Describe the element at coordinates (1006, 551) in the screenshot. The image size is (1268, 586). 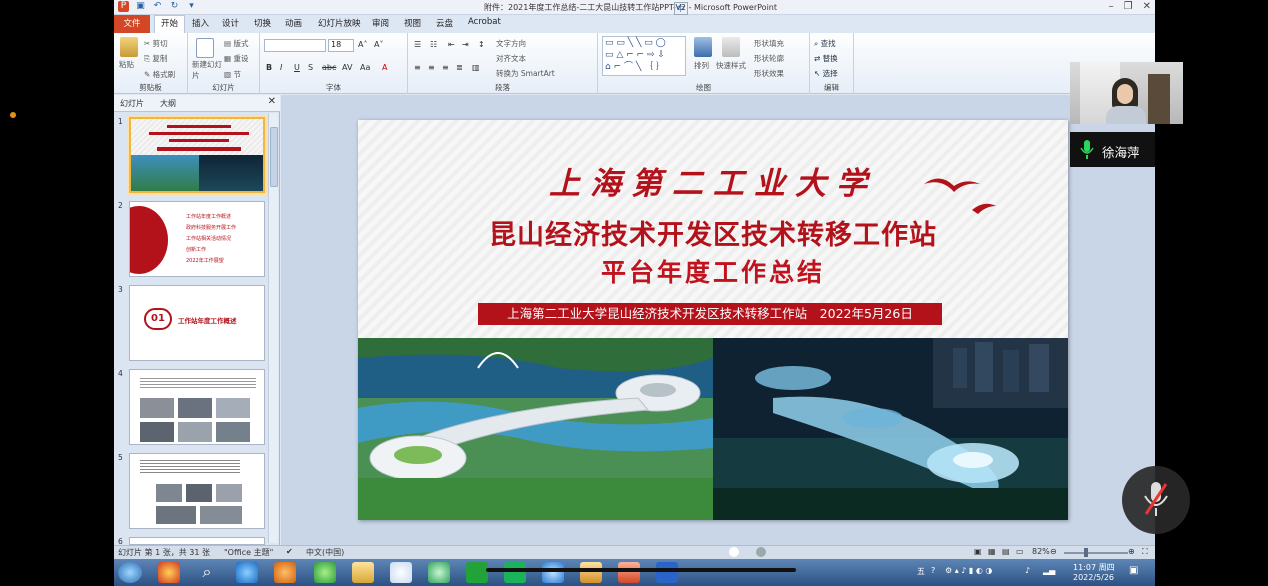
I see `reading-view-icon: ▤` at that location.